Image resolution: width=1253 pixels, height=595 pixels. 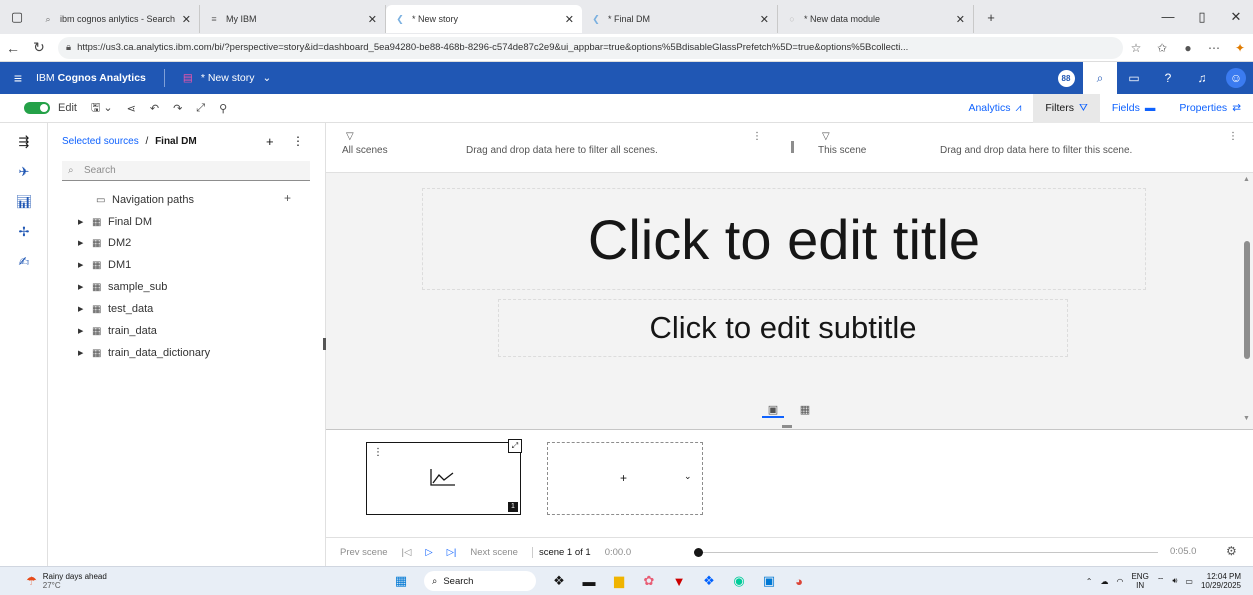 I want to click on next-scene-button: Next scene, so click(x=494, y=552).